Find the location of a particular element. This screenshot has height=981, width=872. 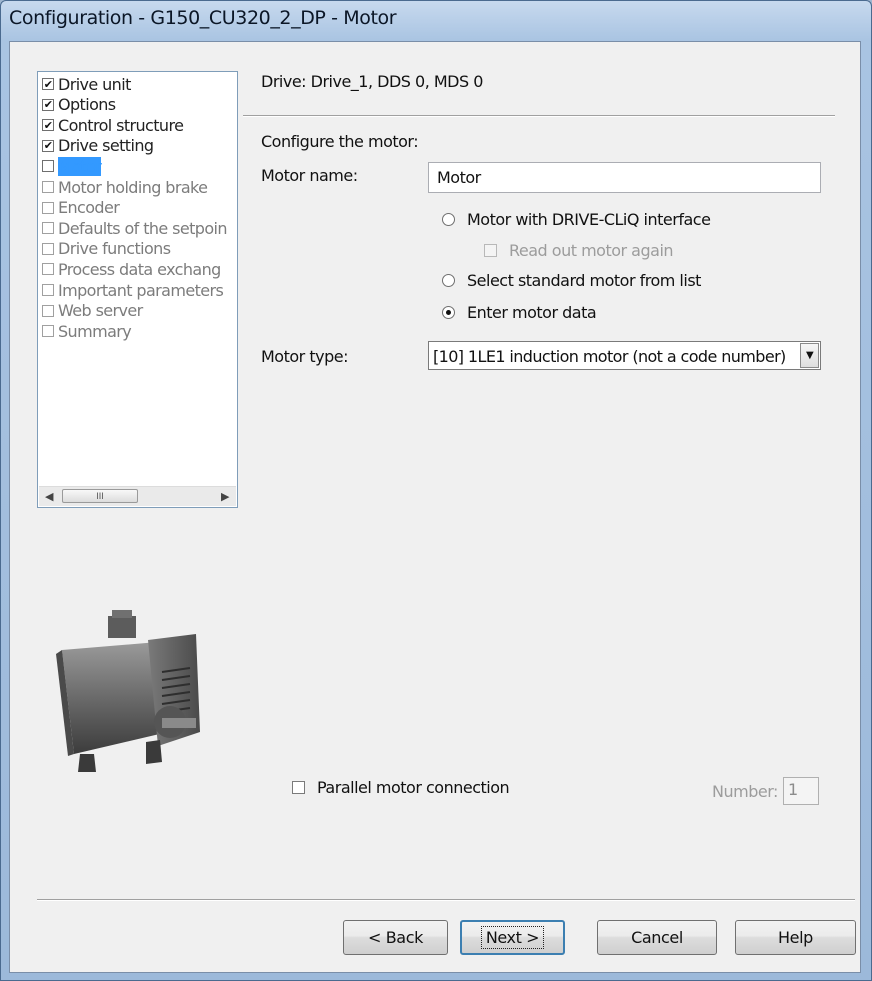

window-title: Configuration - G150_CU320_2_DP - Motor is located at coordinates (203, 18).